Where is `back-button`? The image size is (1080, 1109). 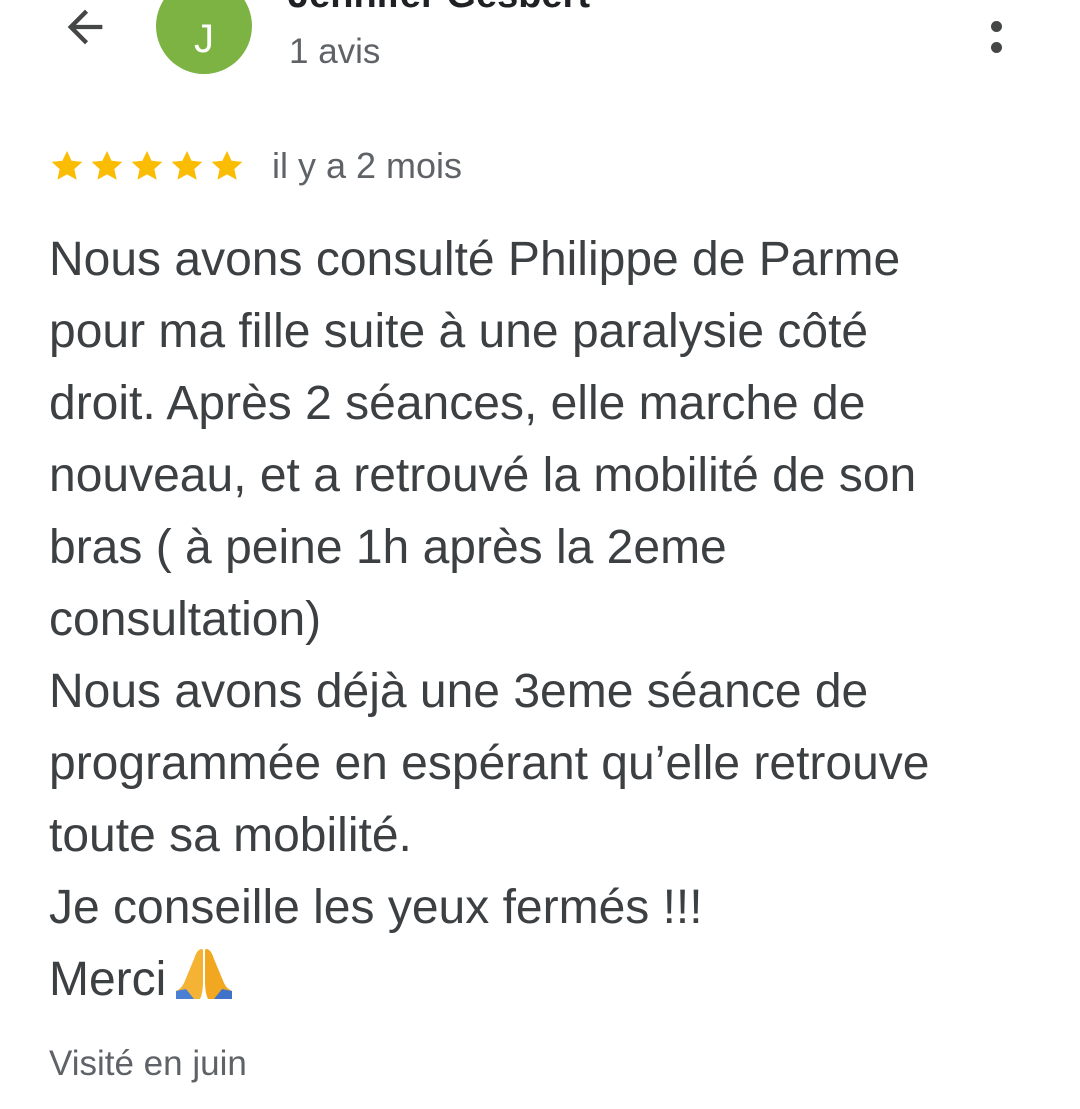 back-button is located at coordinates (85, 27).